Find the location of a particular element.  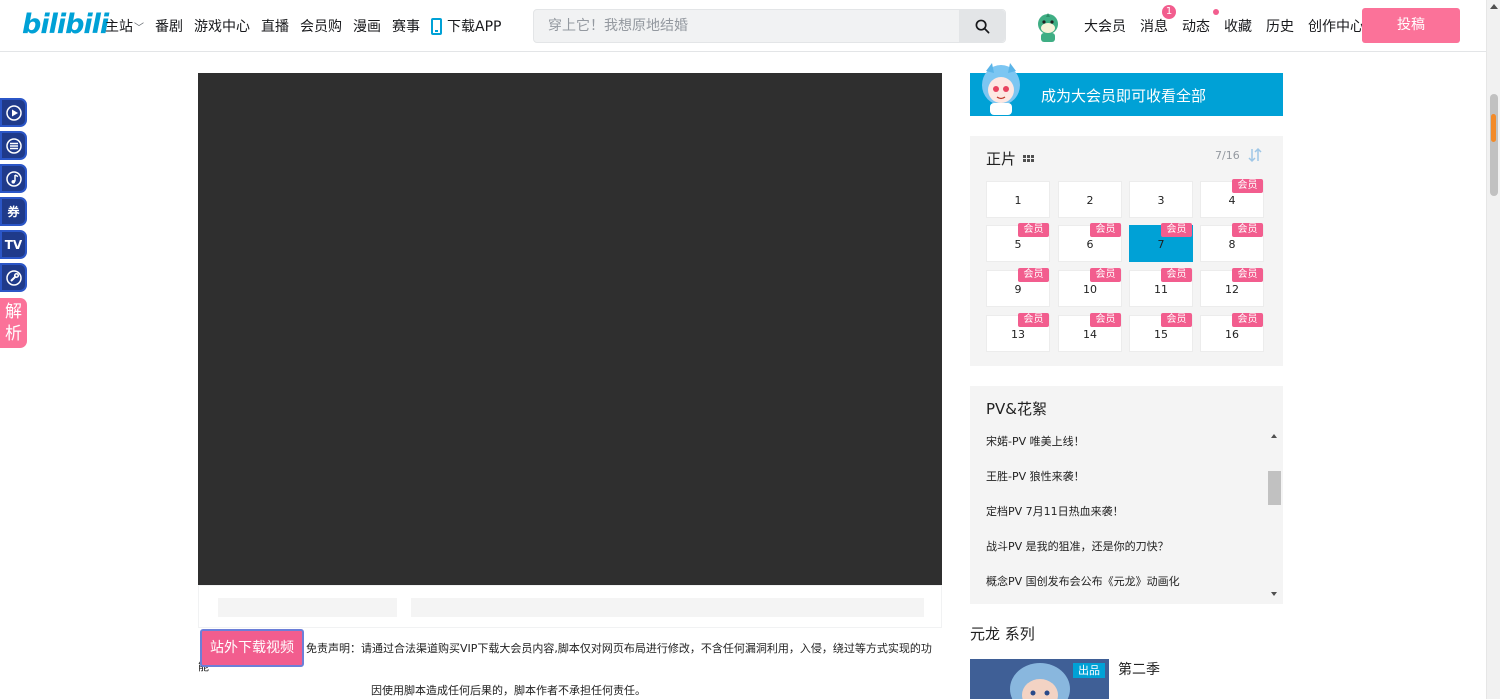

episode-number: 14 is located at coordinates (1090, 334).